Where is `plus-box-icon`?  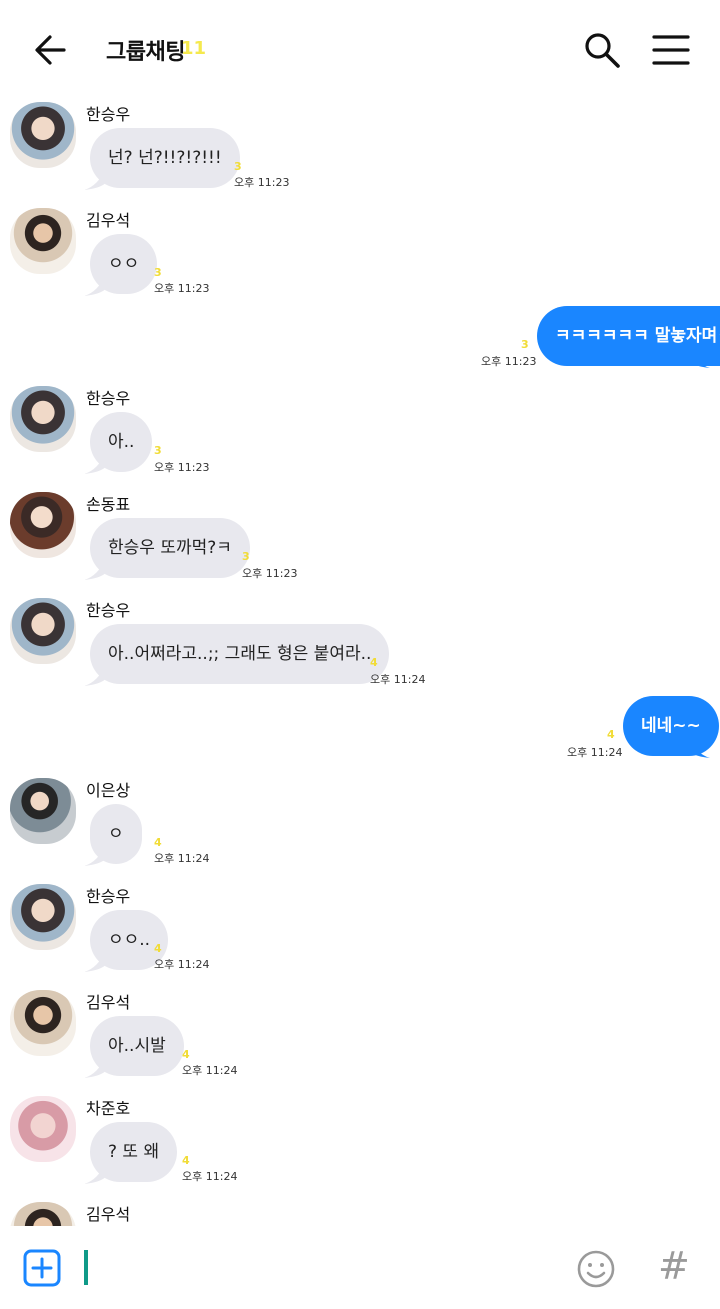
plus-box-icon is located at coordinates (42, 1268).